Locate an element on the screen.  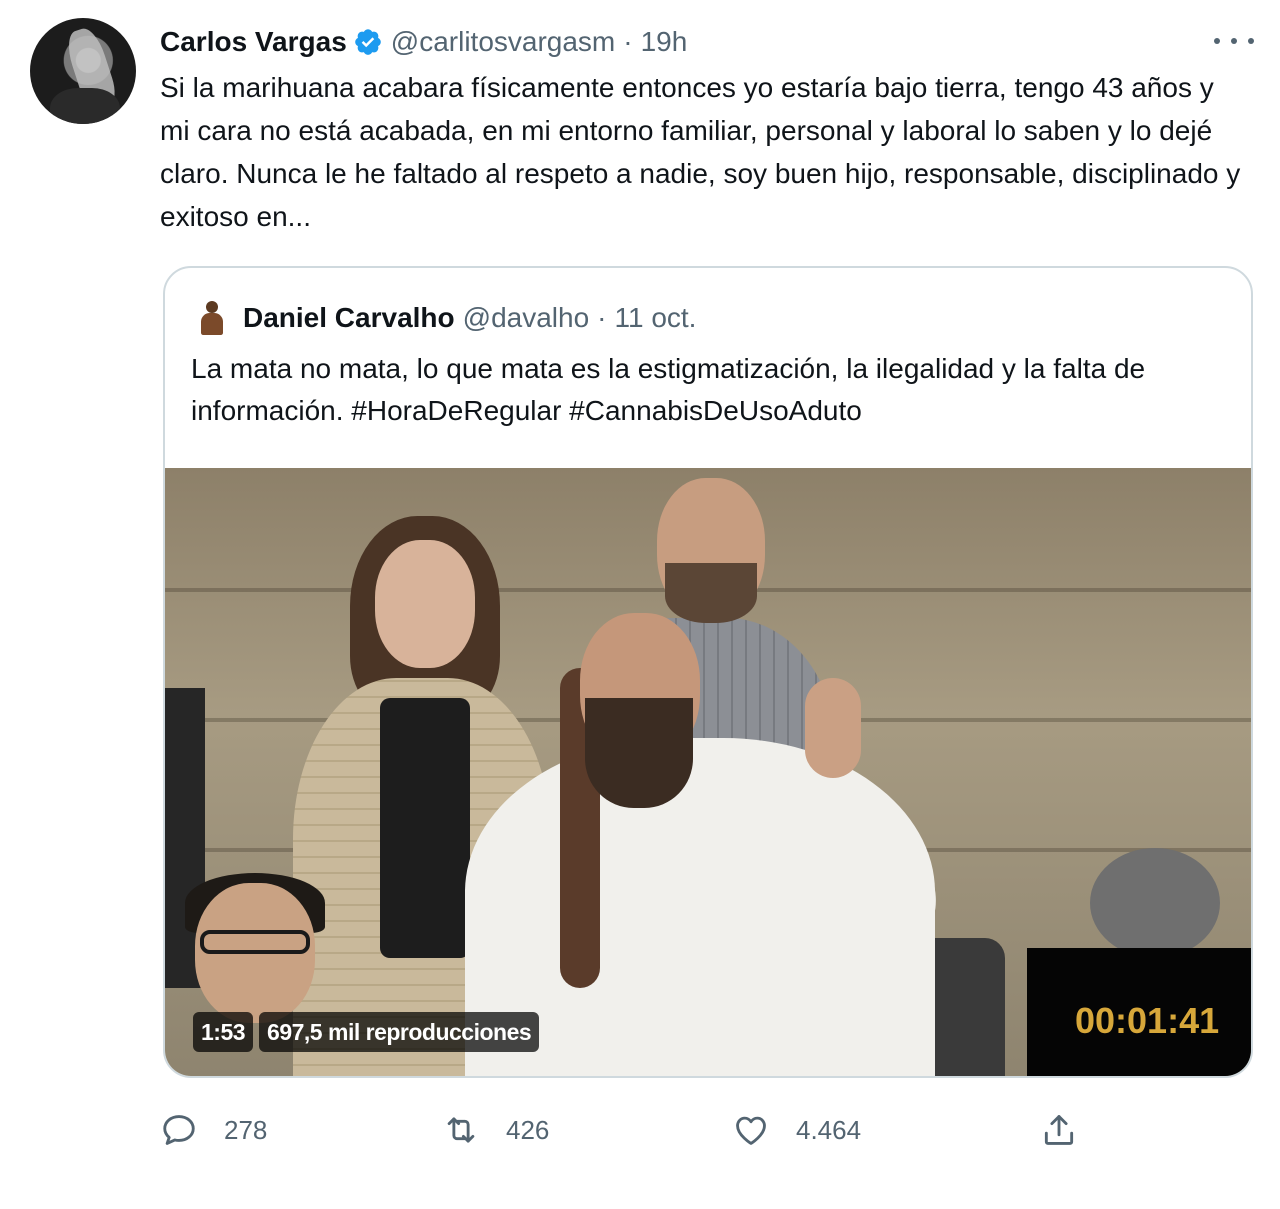
more-options-icon is located at coordinates (1234, 41).